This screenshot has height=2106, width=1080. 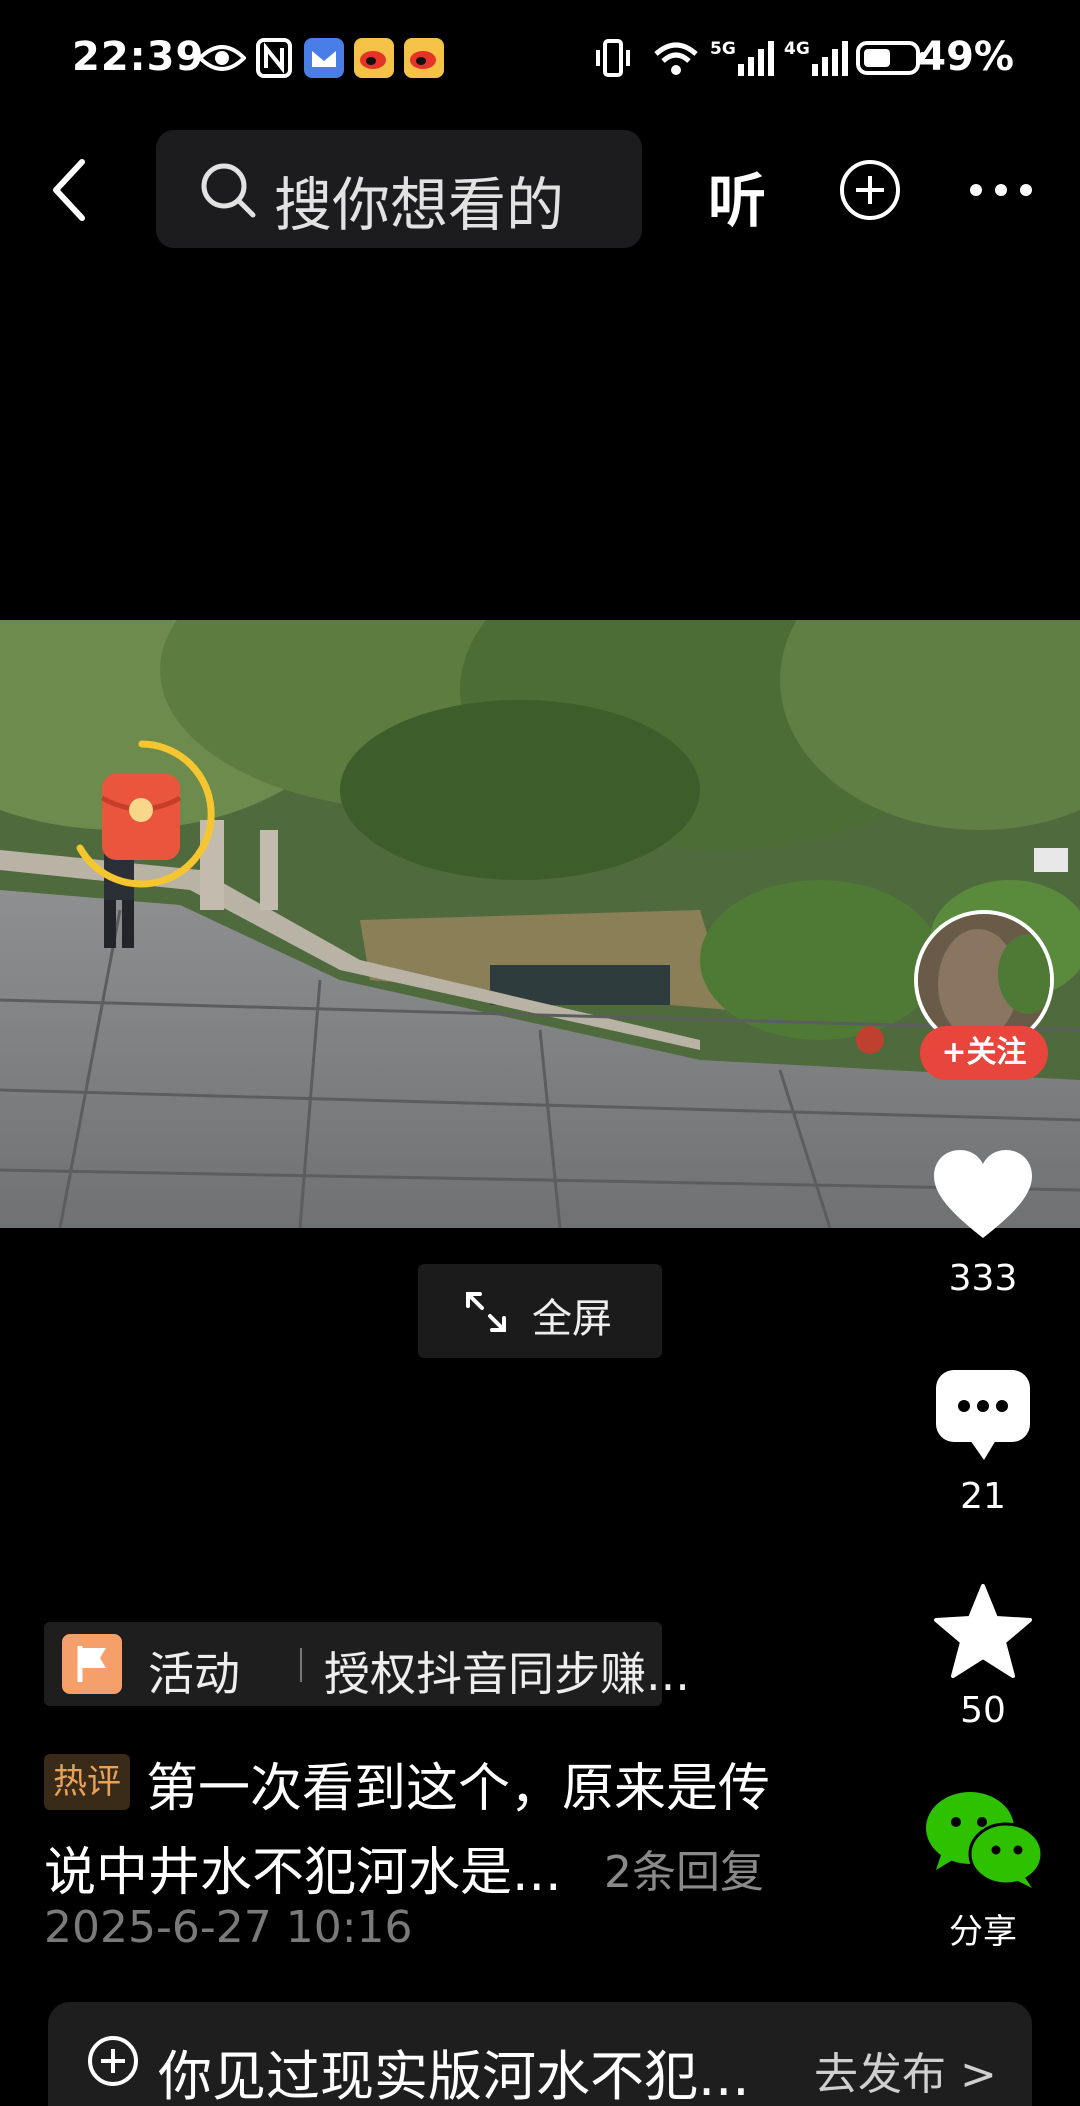 I want to click on comment-count: 21, so click(x=983, y=1496).